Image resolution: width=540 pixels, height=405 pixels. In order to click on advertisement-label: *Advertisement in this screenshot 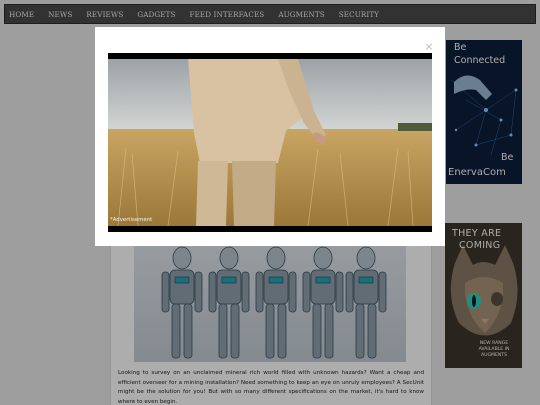, I will do `click(131, 220)`.